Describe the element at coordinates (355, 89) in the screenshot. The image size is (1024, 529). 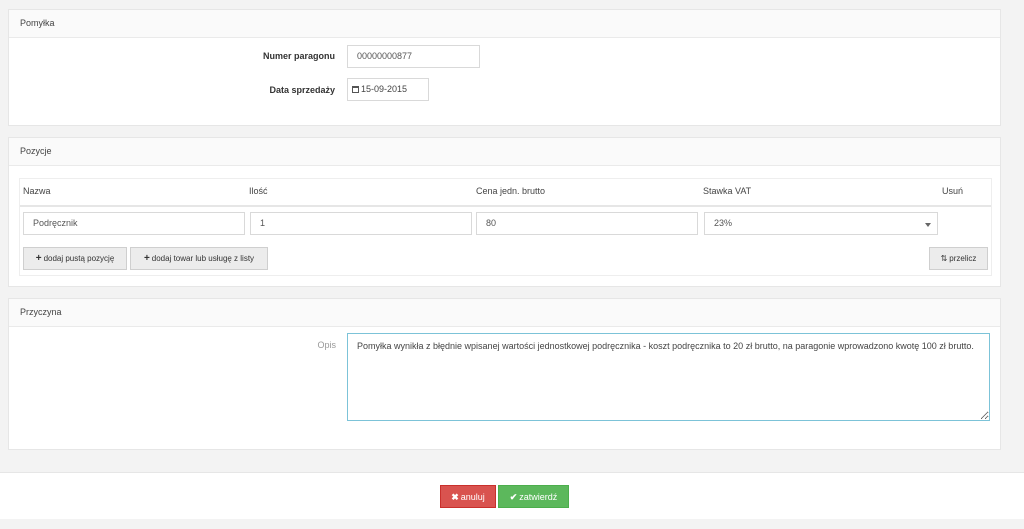
I see `calendar-icon` at that location.